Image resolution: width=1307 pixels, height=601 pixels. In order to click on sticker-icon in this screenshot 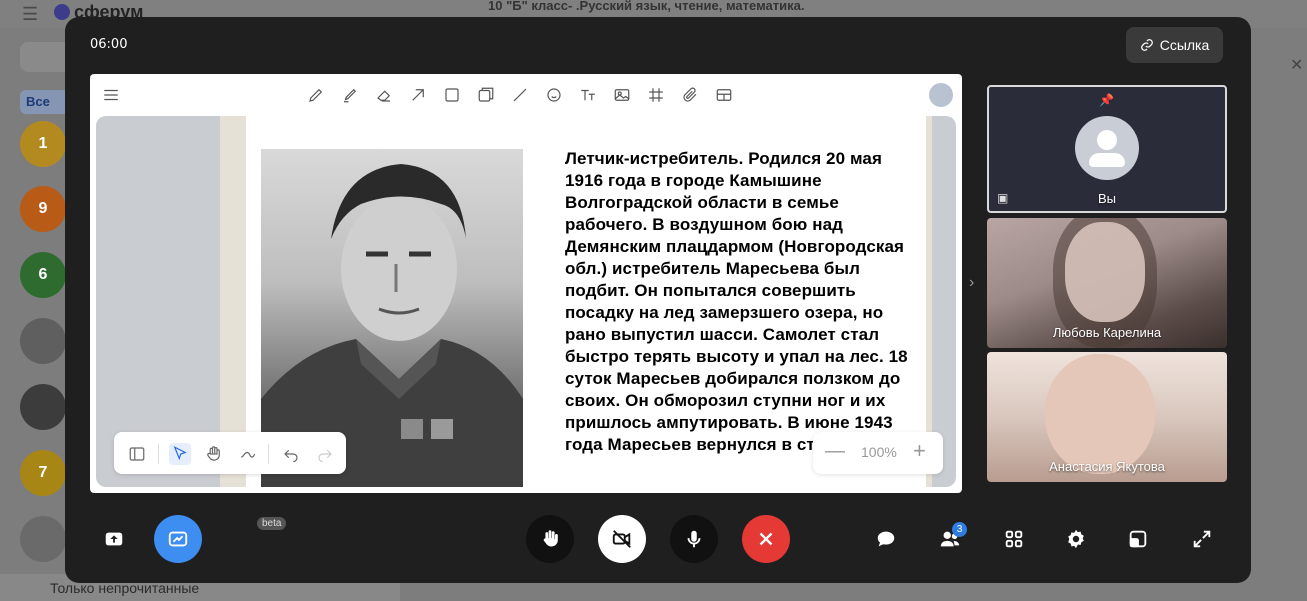, I will do `click(486, 95)`.